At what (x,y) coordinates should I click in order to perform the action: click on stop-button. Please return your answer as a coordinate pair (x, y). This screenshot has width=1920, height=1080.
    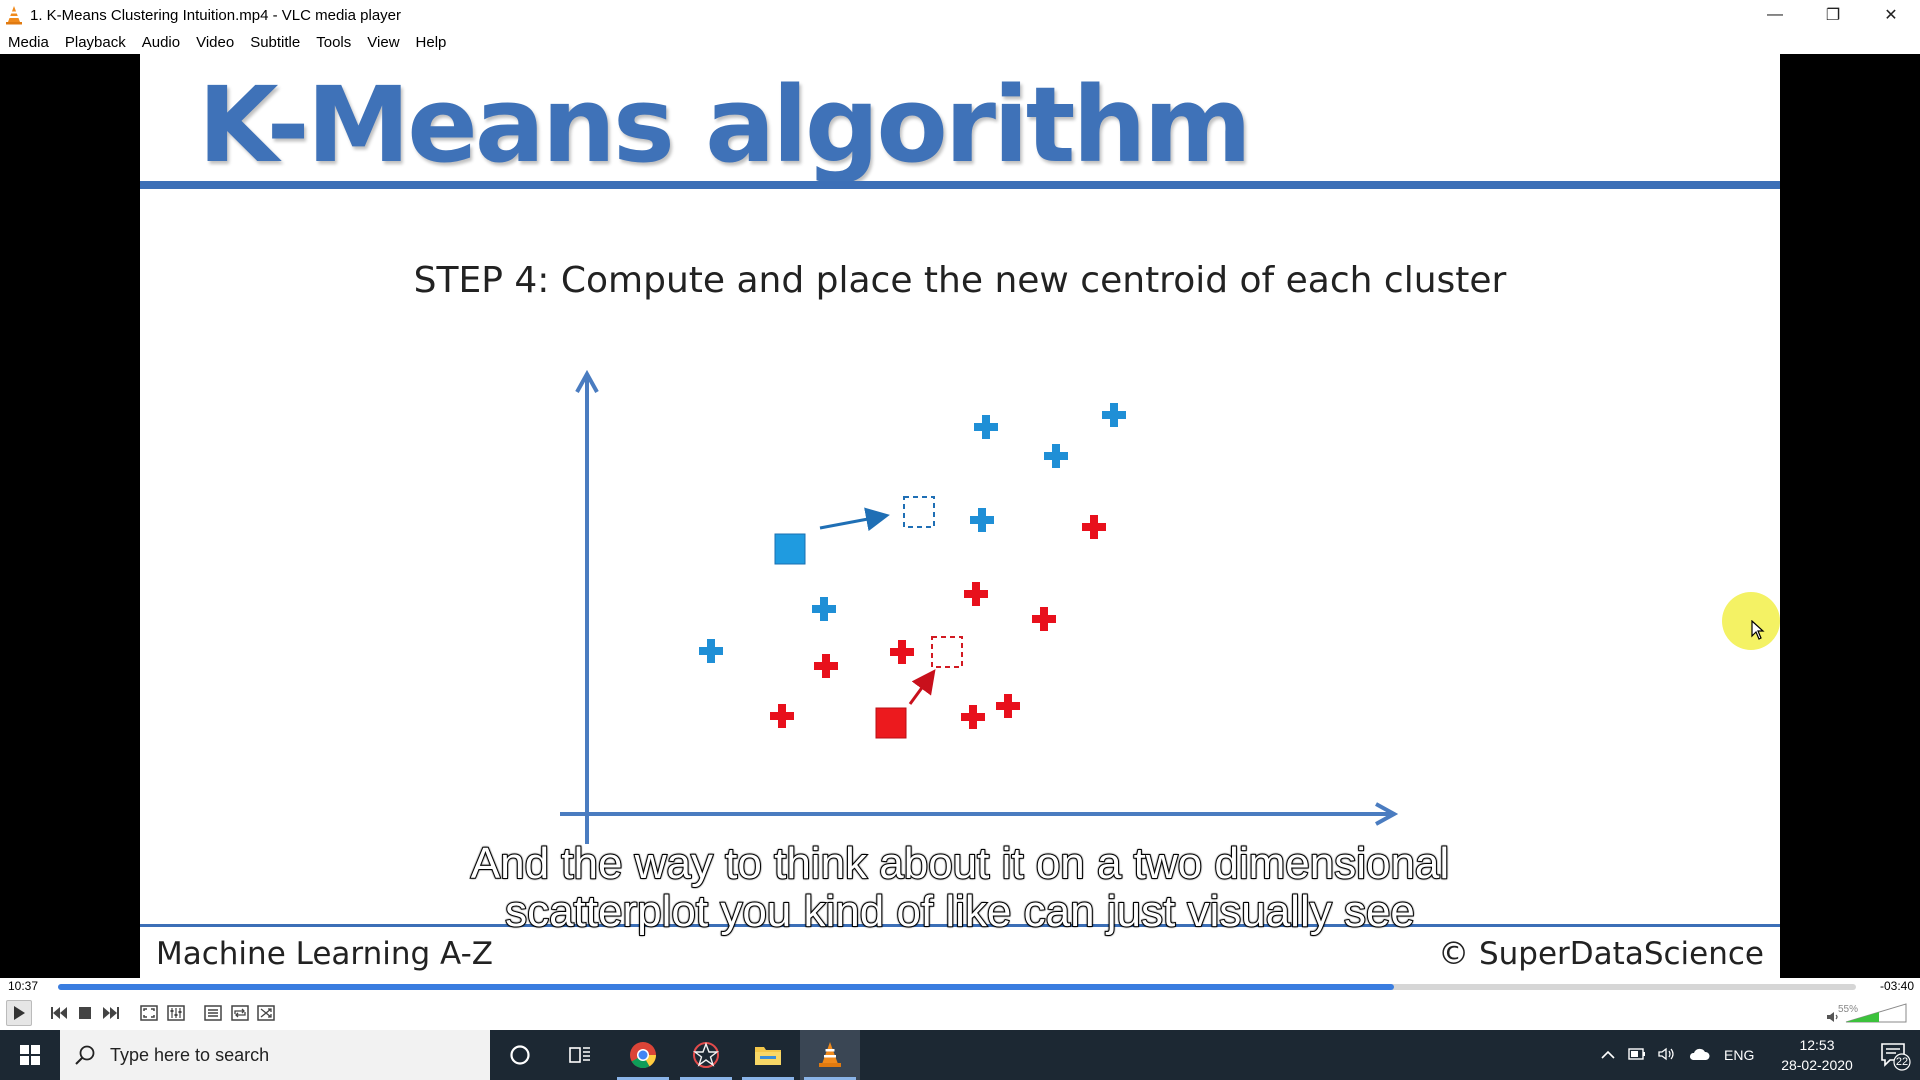
    Looking at the image, I should click on (85, 1013).